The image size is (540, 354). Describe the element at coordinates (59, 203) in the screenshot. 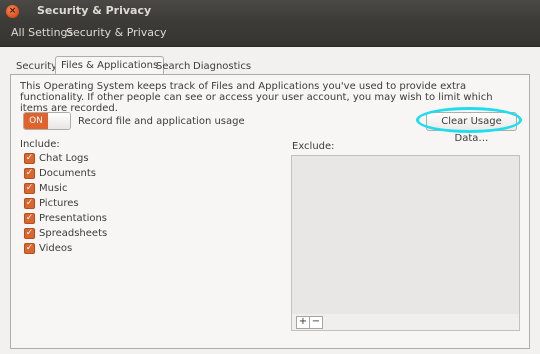

I see `include-item-label: Pictures` at that location.